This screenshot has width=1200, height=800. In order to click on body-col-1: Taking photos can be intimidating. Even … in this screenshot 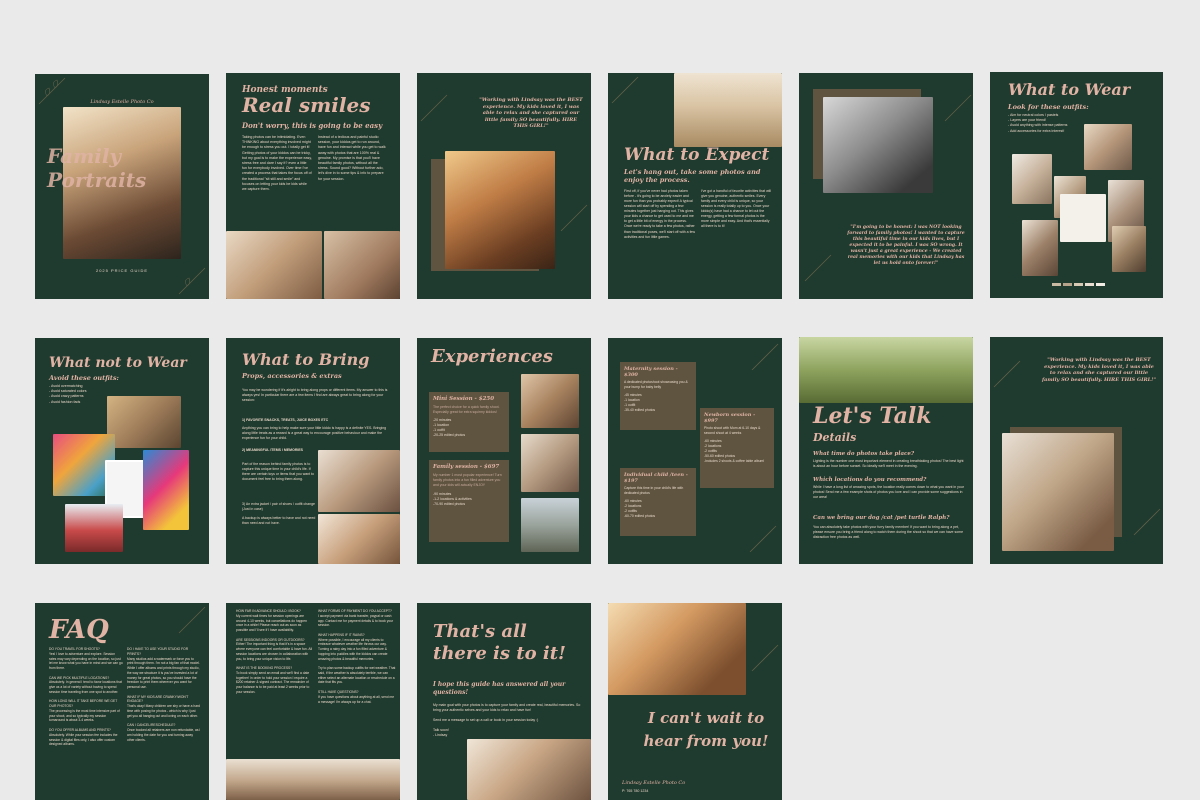, I will do `click(277, 163)`.